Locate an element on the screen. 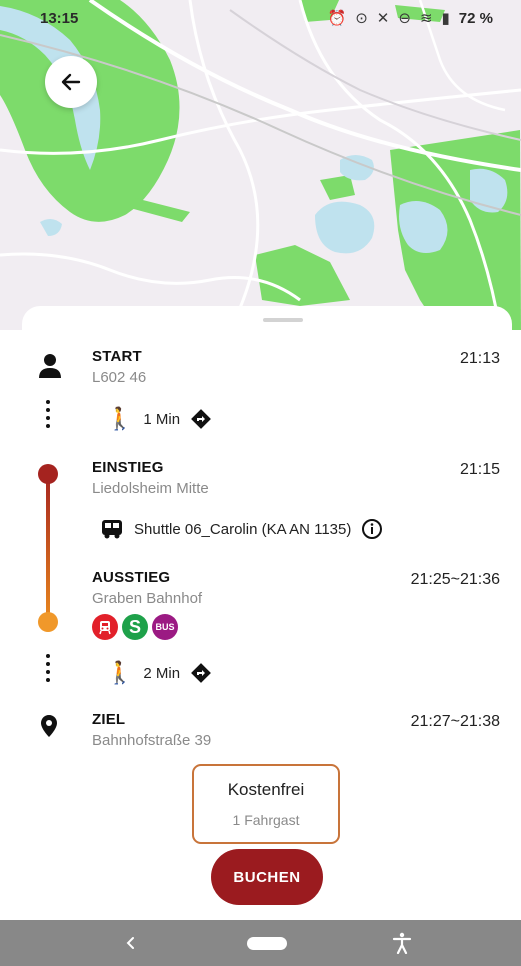 The width and height of the screenshot is (521, 966). vehicle-leg: Shuttle 06_Carolin (KA AN 1135) is located at coordinates (241, 529).